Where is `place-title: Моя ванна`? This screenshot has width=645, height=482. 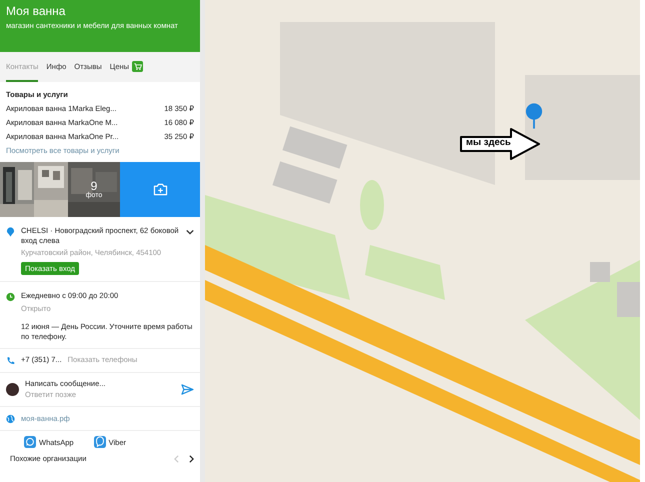 place-title: Моя ванна is located at coordinates (36, 11).